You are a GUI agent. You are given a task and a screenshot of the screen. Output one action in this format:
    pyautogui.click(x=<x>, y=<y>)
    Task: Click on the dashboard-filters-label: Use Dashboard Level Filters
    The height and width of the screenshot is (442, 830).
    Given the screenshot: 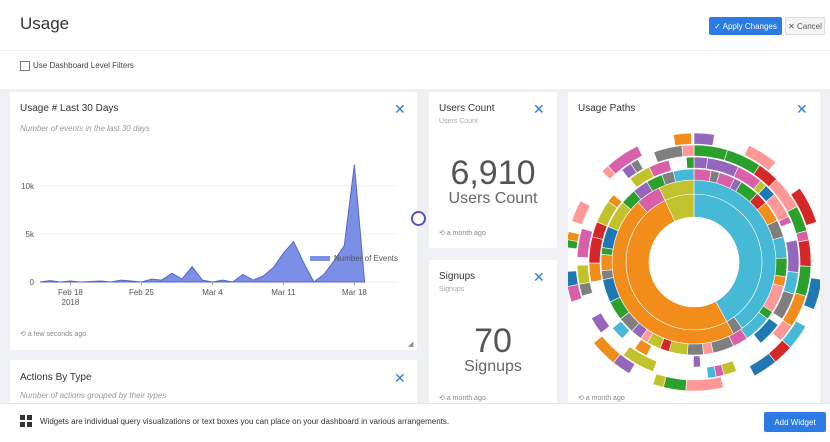 What is the action you would take?
    pyautogui.click(x=83, y=65)
    